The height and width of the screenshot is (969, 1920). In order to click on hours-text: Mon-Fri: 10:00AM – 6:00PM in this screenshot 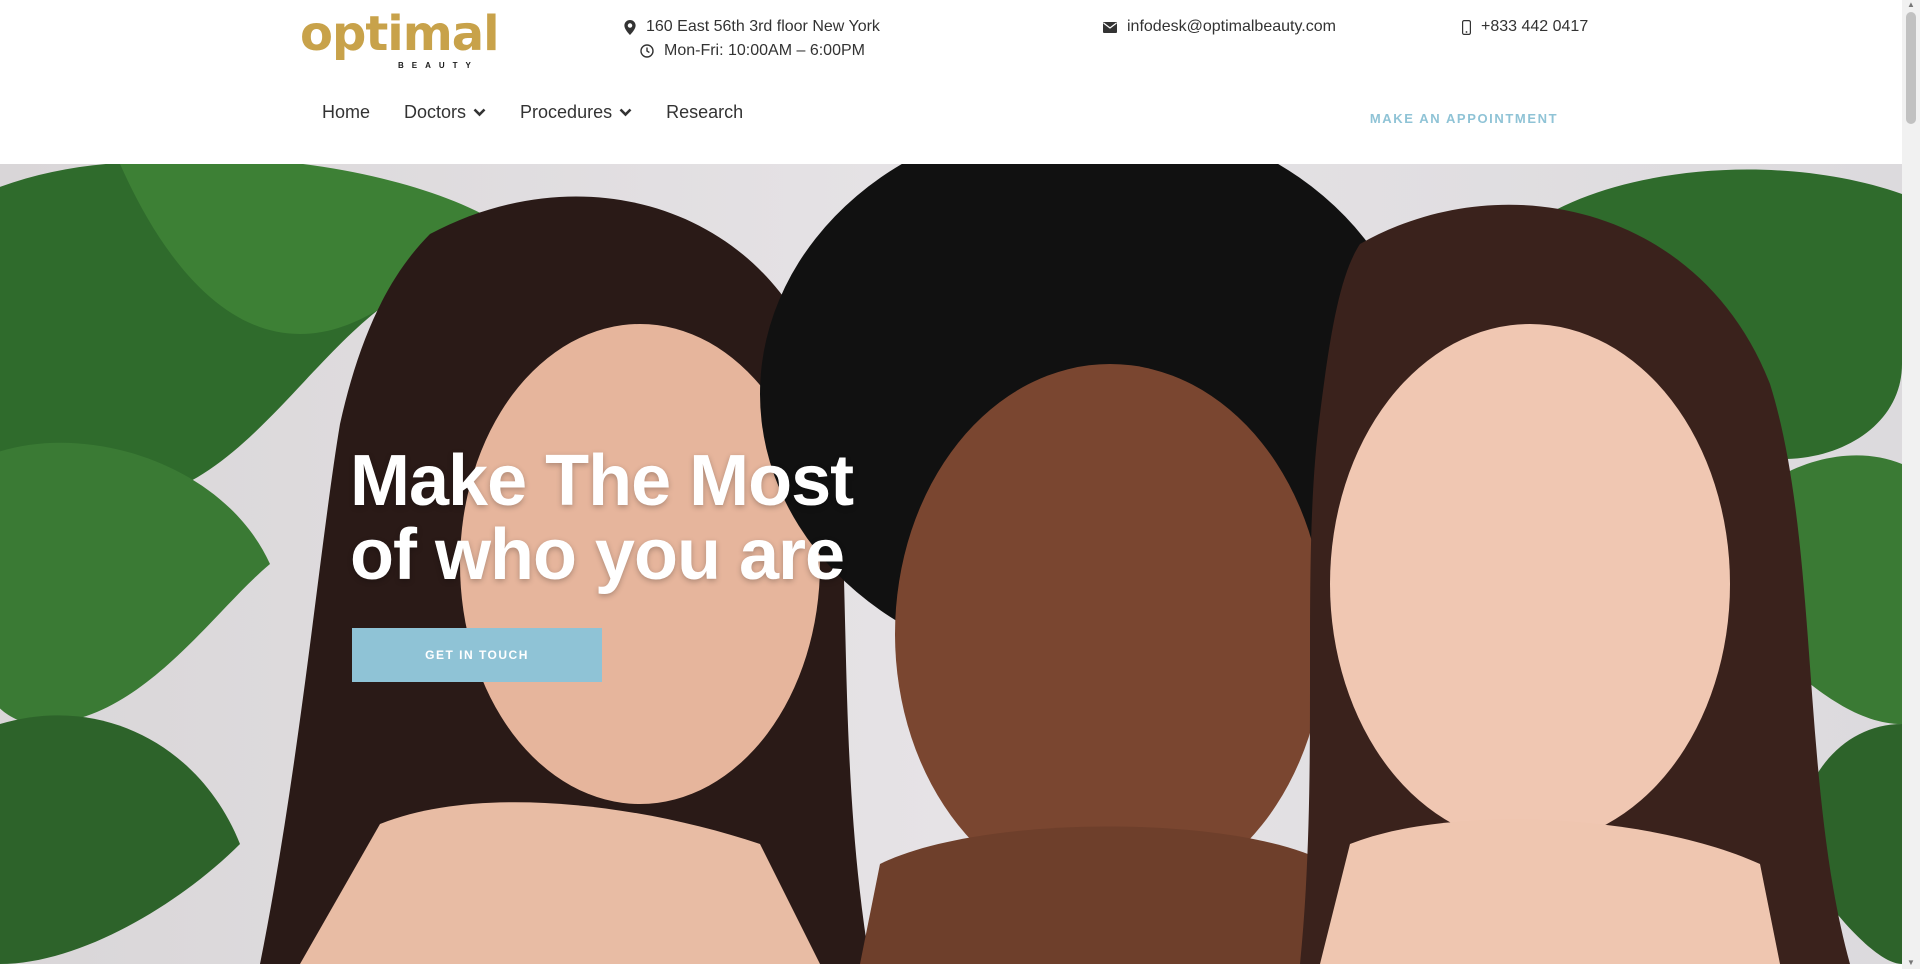, I will do `click(764, 50)`.